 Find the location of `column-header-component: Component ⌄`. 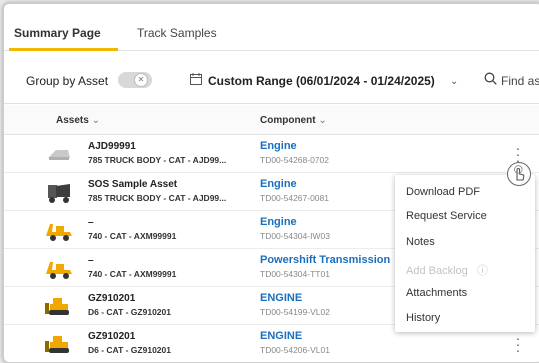

column-header-component: Component ⌄ is located at coordinates (293, 120).